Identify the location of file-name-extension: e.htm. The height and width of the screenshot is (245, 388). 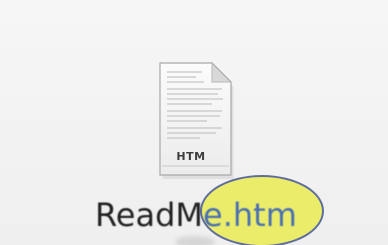
(250, 215).